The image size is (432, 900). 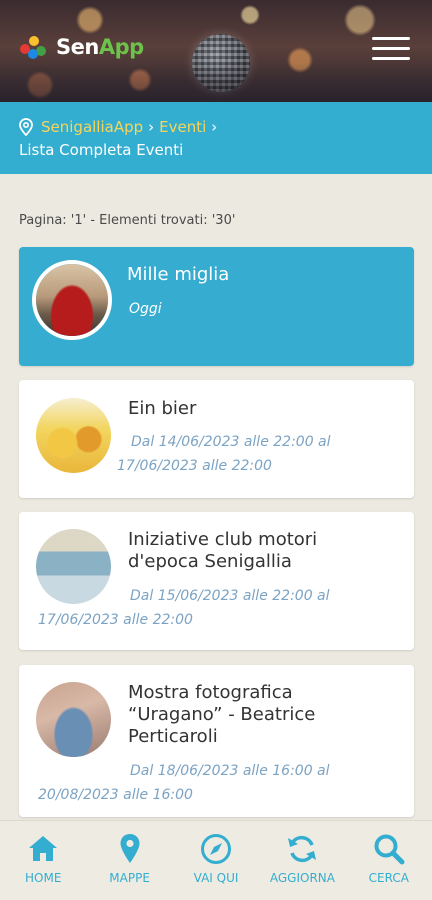 I want to click on map-marker-icon, so click(x=130, y=848).